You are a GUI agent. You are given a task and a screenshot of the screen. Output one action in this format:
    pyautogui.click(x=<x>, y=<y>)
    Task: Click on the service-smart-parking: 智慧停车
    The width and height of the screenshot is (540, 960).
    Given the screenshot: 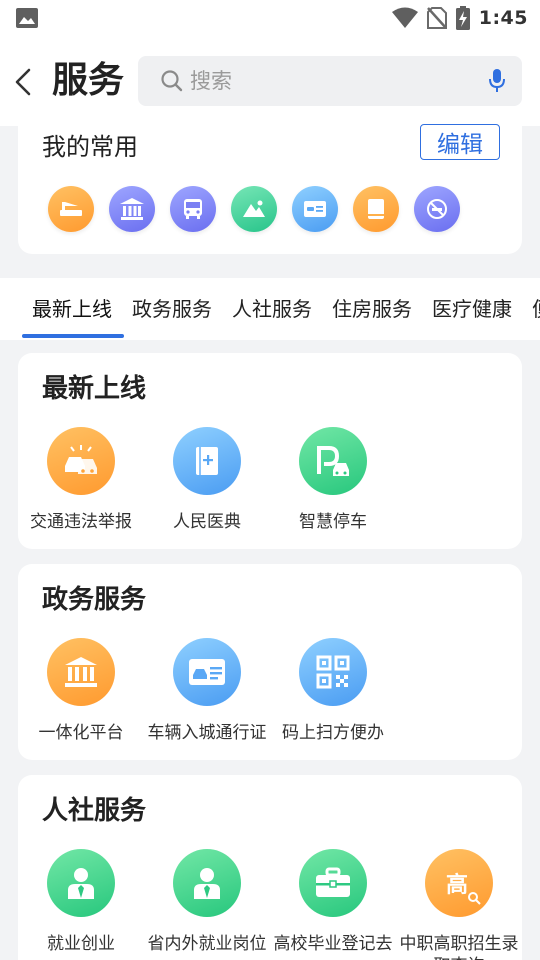 What is the action you would take?
    pyautogui.click(x=333, y=480)
    